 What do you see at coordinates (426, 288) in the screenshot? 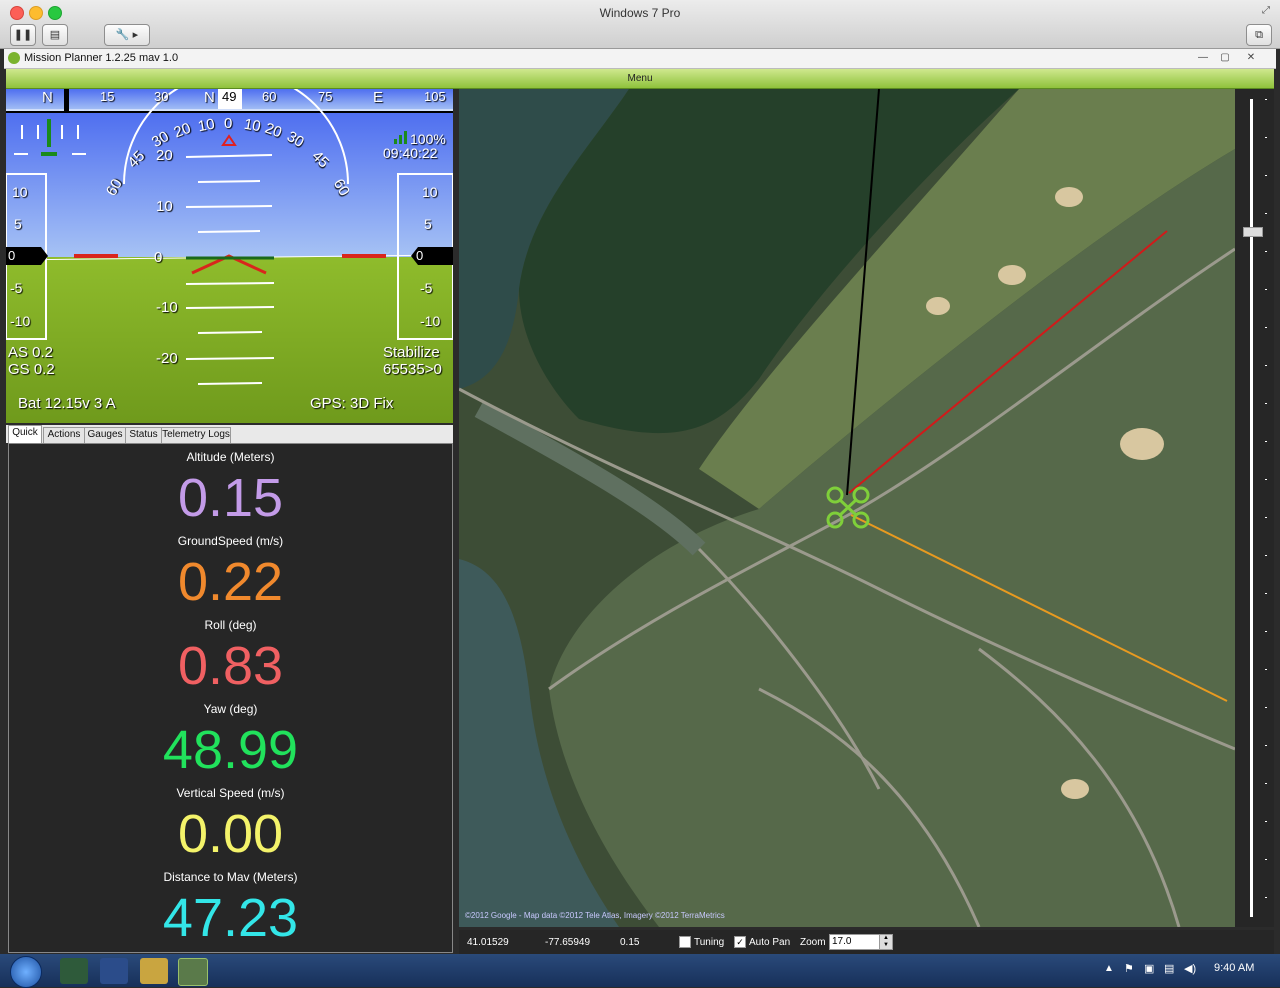
I see `altitude-tape-label: -5` at bounding box center [426, 288].